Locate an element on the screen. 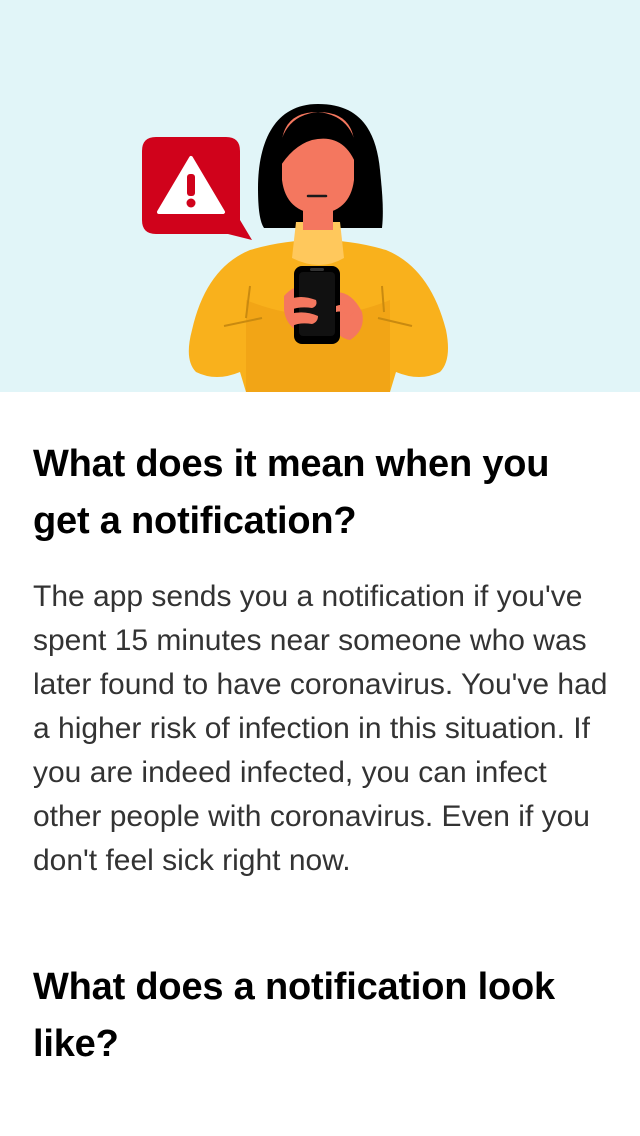  notification-illustration is located at coordinates (295, 248).